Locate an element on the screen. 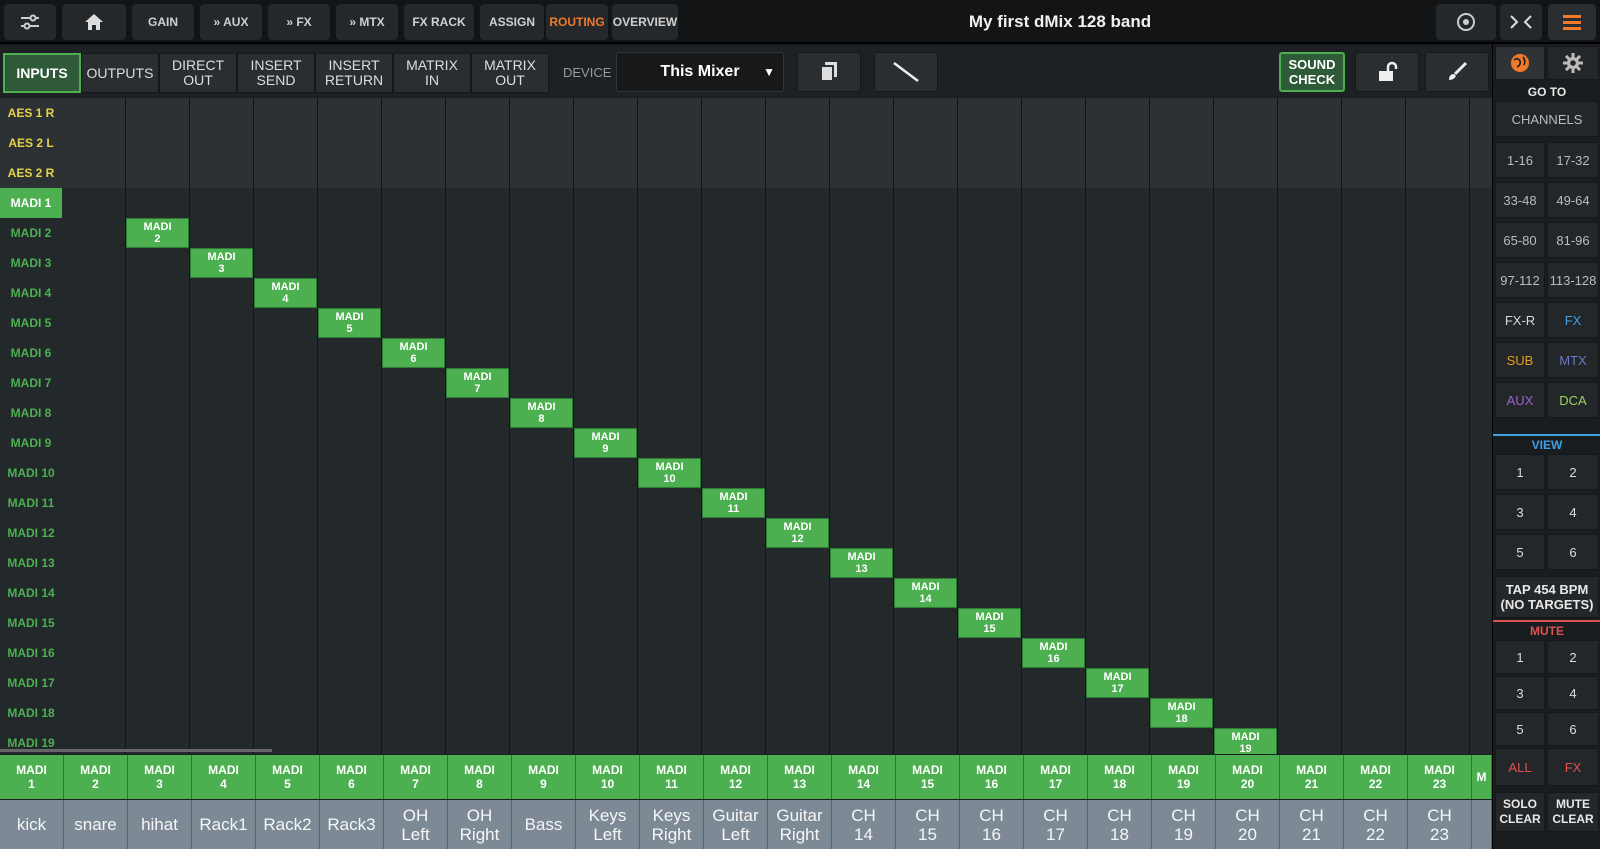 This screenshot has height=849, width=1600. menu-icon is located at coordinates (1572, 22).